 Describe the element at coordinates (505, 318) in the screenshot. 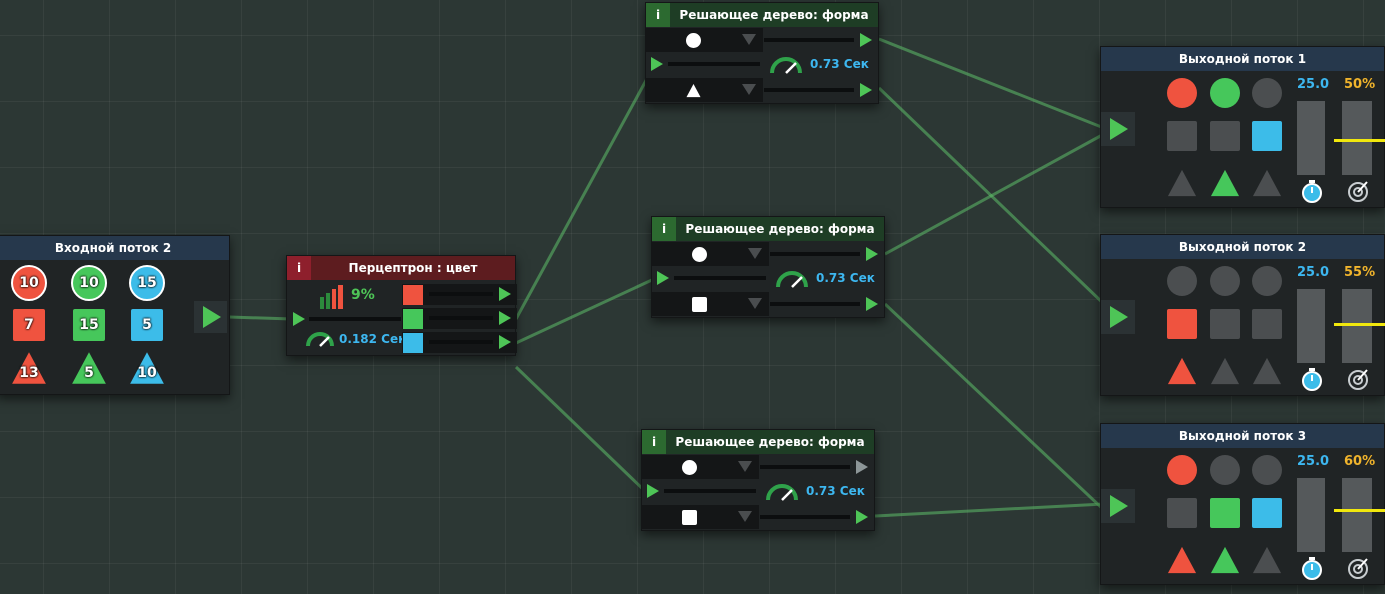

I see `perceptron-output-port-green` at that location.